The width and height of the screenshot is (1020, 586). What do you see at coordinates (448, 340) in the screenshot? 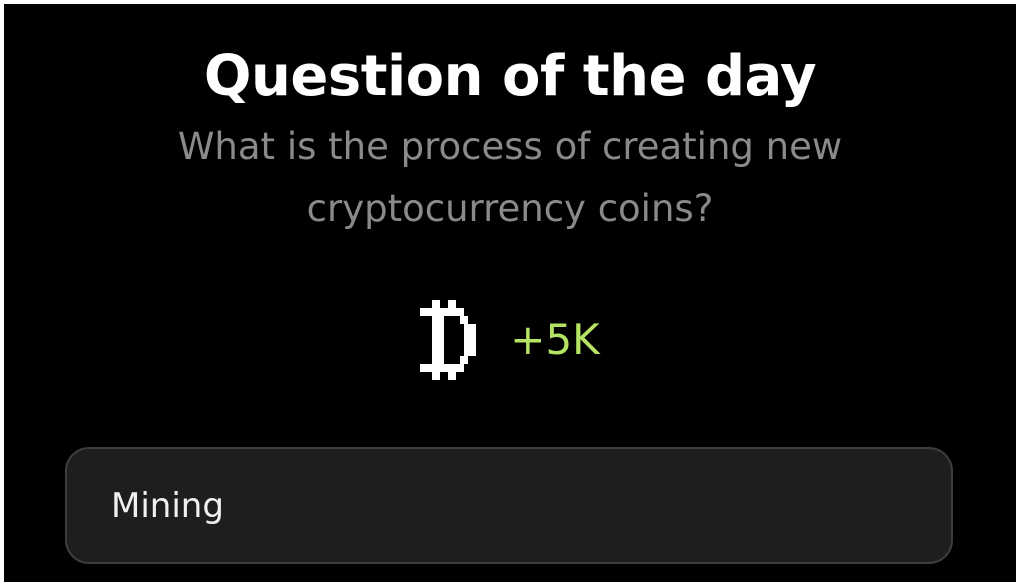
I see `bitcoin-pixel-icon` at bounding box center [448, 340].